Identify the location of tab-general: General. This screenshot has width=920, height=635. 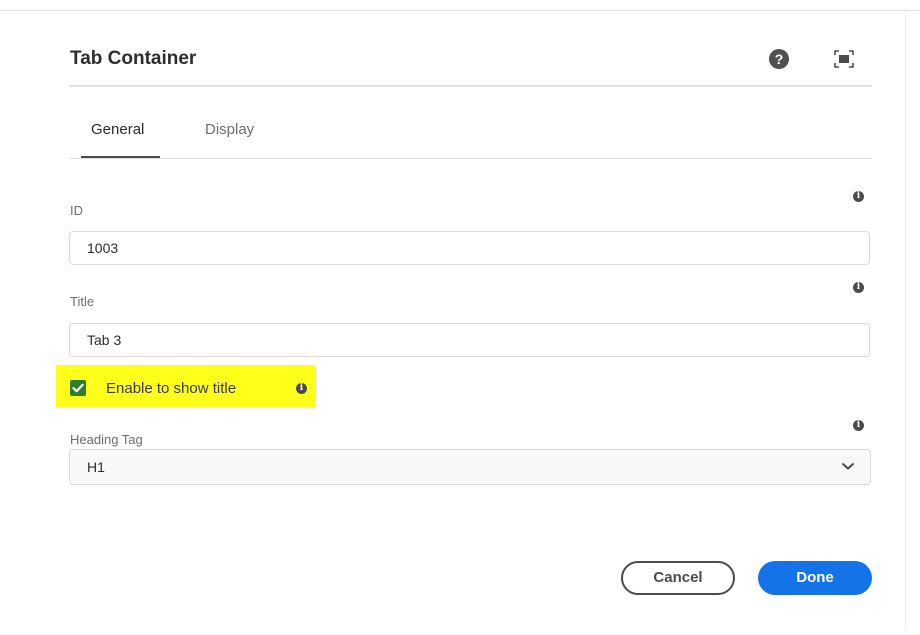
(117, 129).